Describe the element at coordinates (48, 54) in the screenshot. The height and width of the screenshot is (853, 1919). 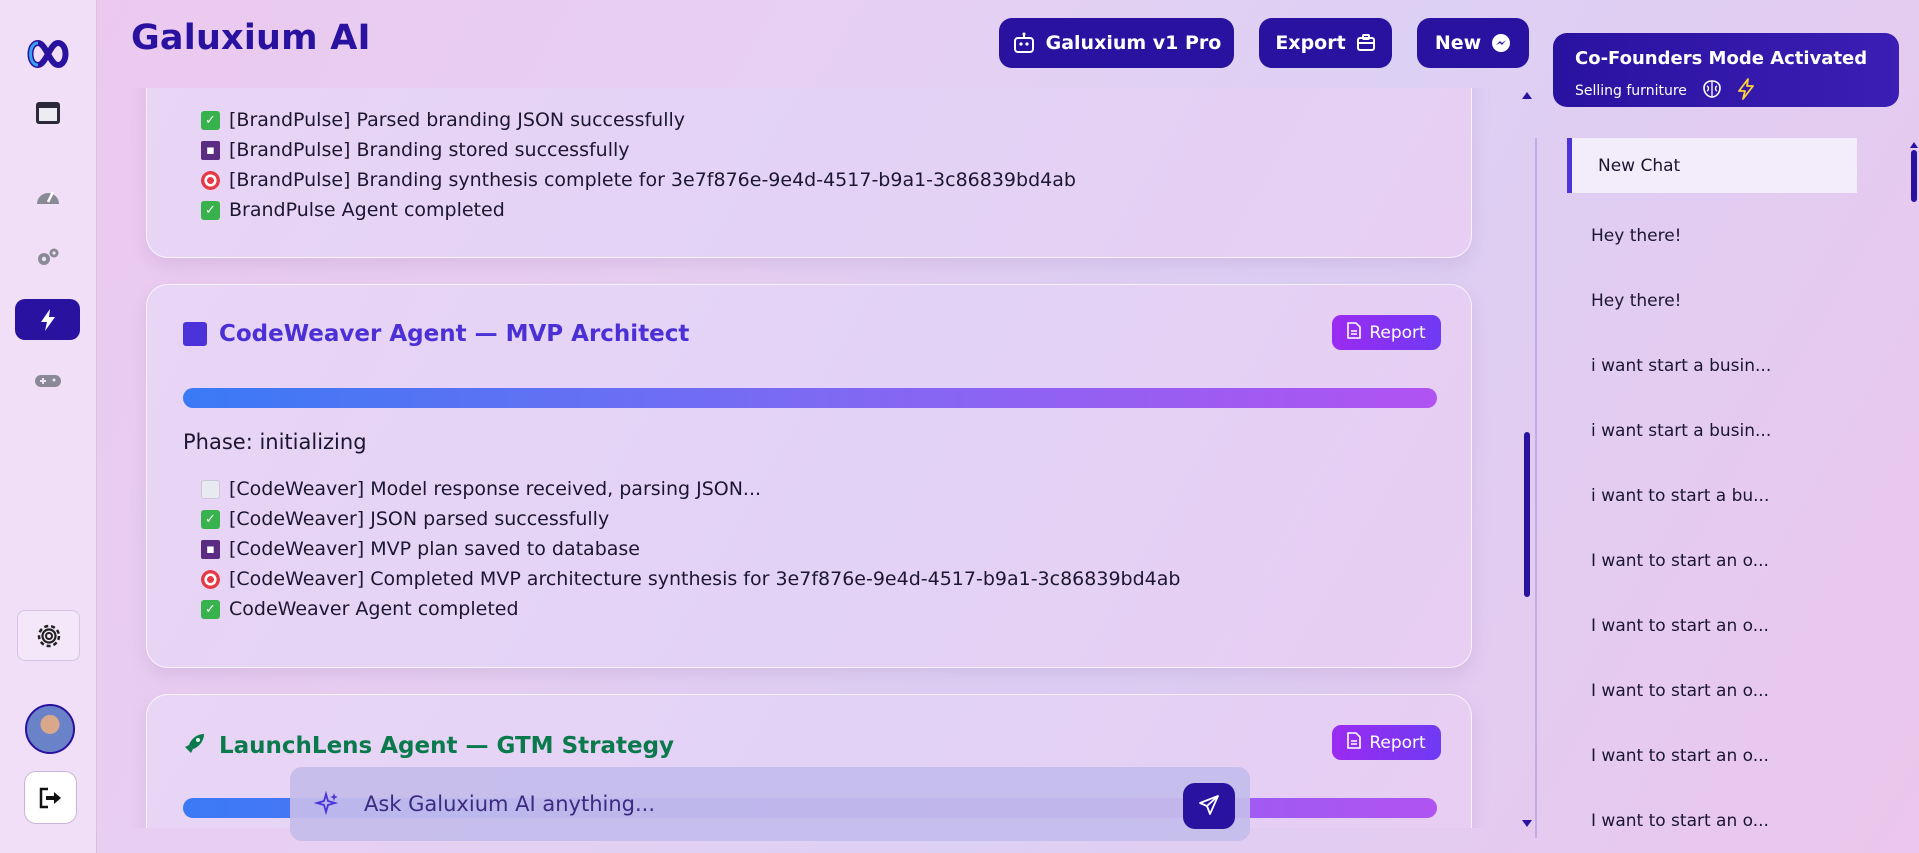
I see `infinity-logo-icon` at that location.